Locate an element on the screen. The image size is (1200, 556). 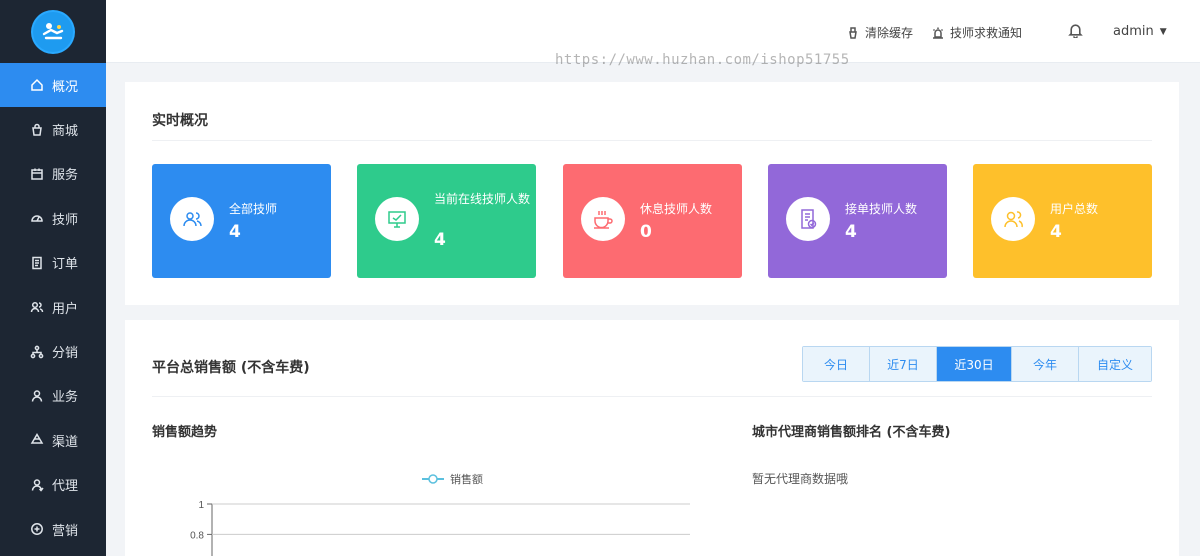
gift-icon is located at coordinates (37, 529).